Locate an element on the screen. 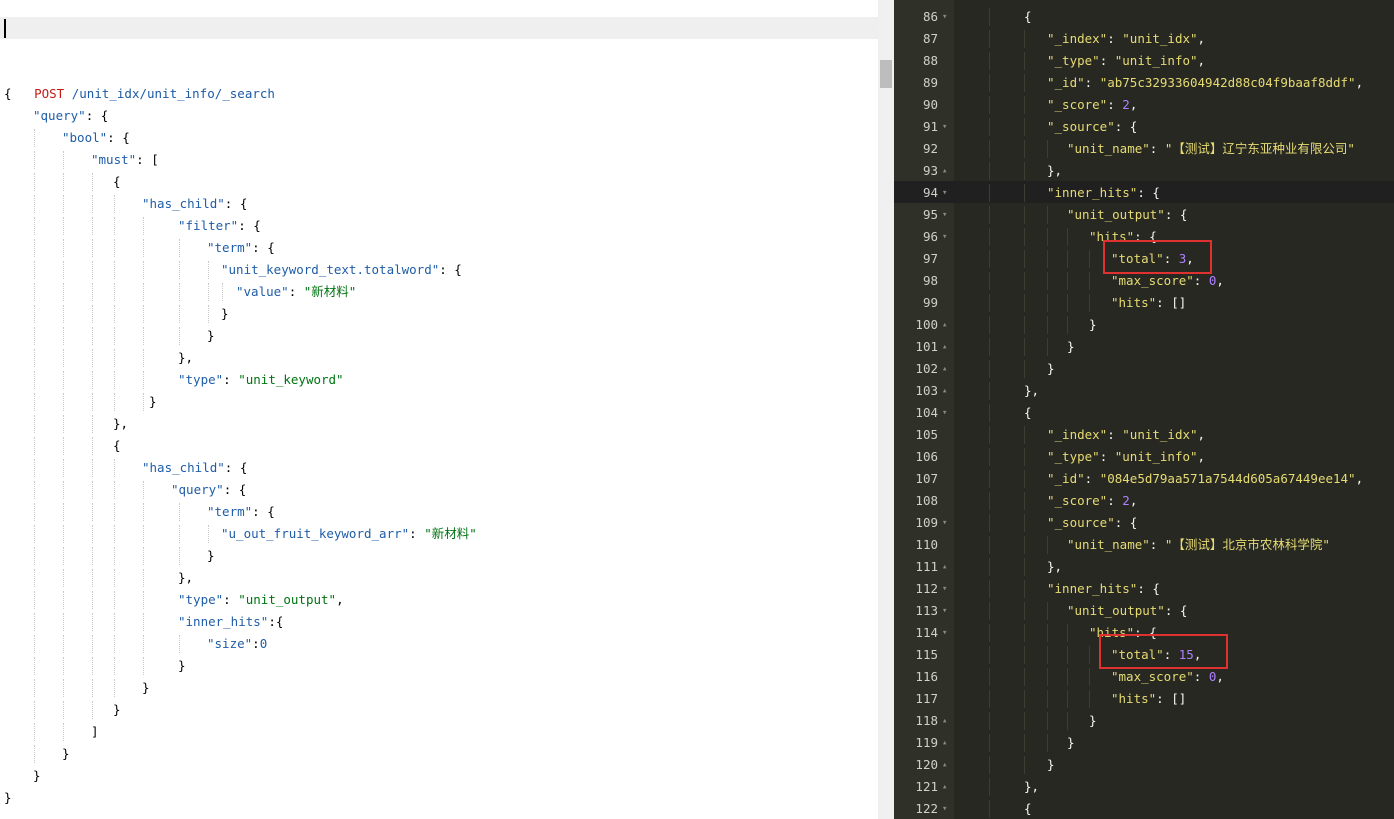  json-key: "u_out_fruit_keyword_arr" is located at coordinates (315, 533).